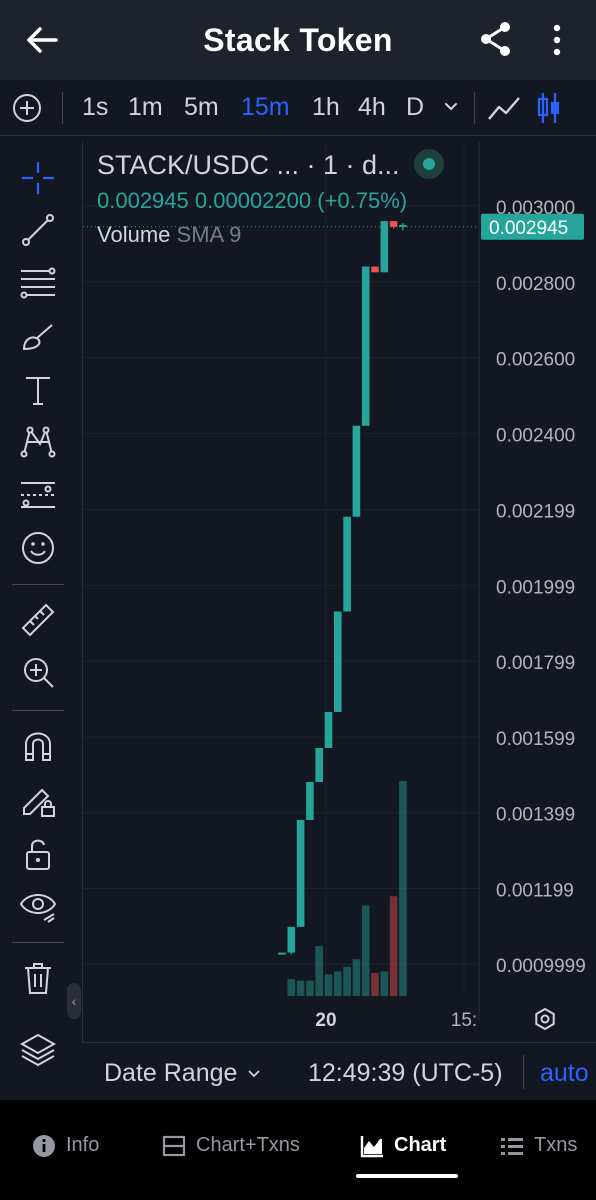 This screenshot has width=596, height=1200. I want to click on zoom-in-icon, so click(38, 672).